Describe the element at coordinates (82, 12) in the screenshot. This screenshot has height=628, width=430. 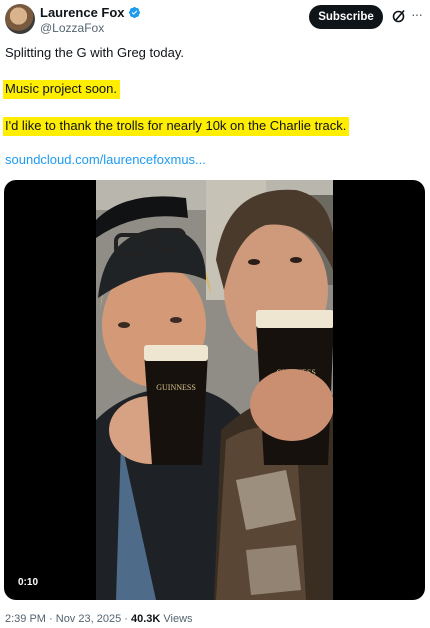
I see `author-name: Laurence Fox` at that location.